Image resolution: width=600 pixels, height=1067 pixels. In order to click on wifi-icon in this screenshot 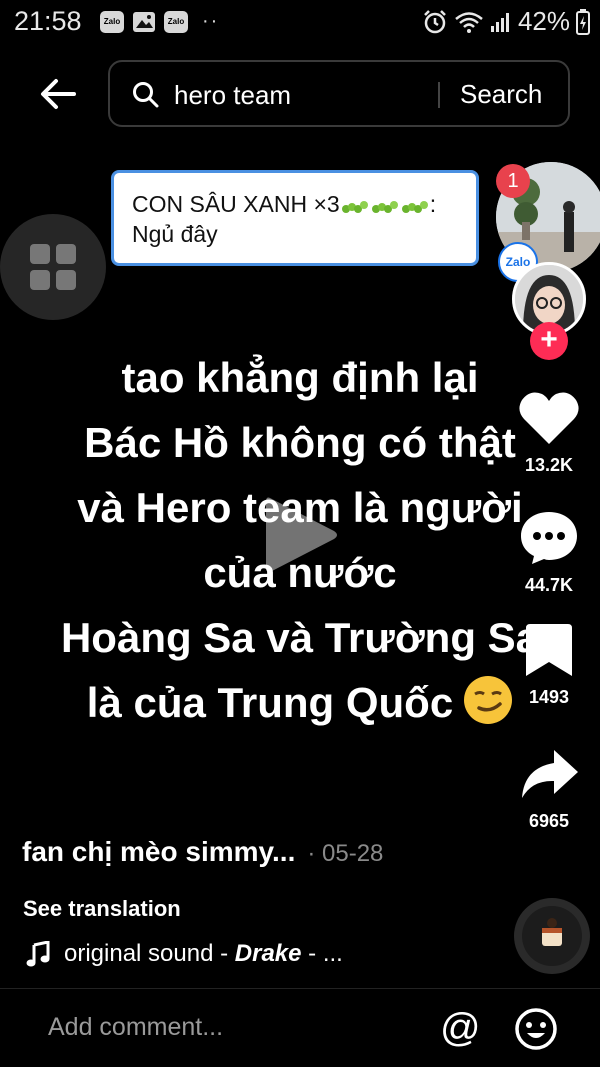, I will do `click(469, 22)`.